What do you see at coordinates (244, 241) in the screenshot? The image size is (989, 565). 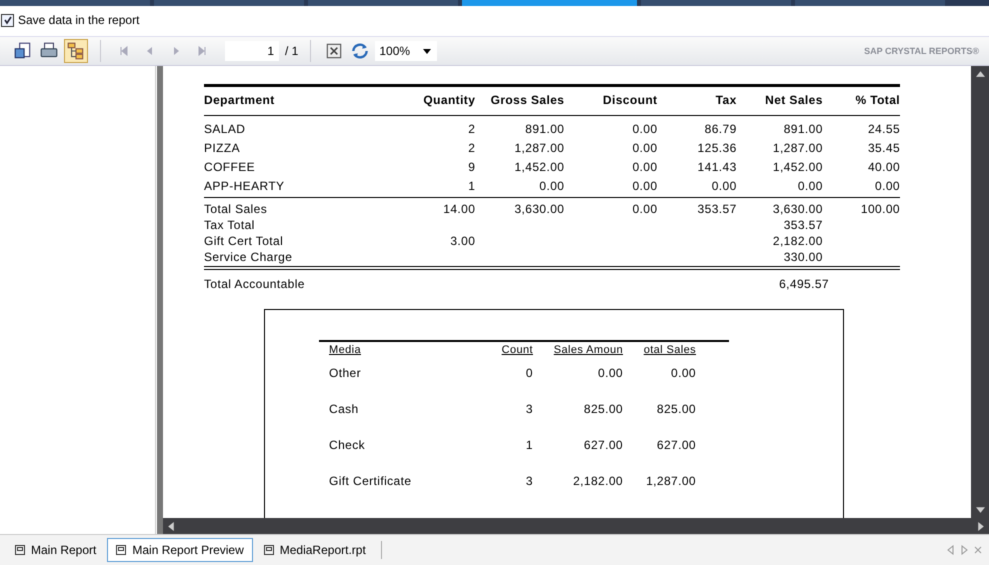 I see `table-cell-text: Gift Cert Total` at bounding box center [244, 241].